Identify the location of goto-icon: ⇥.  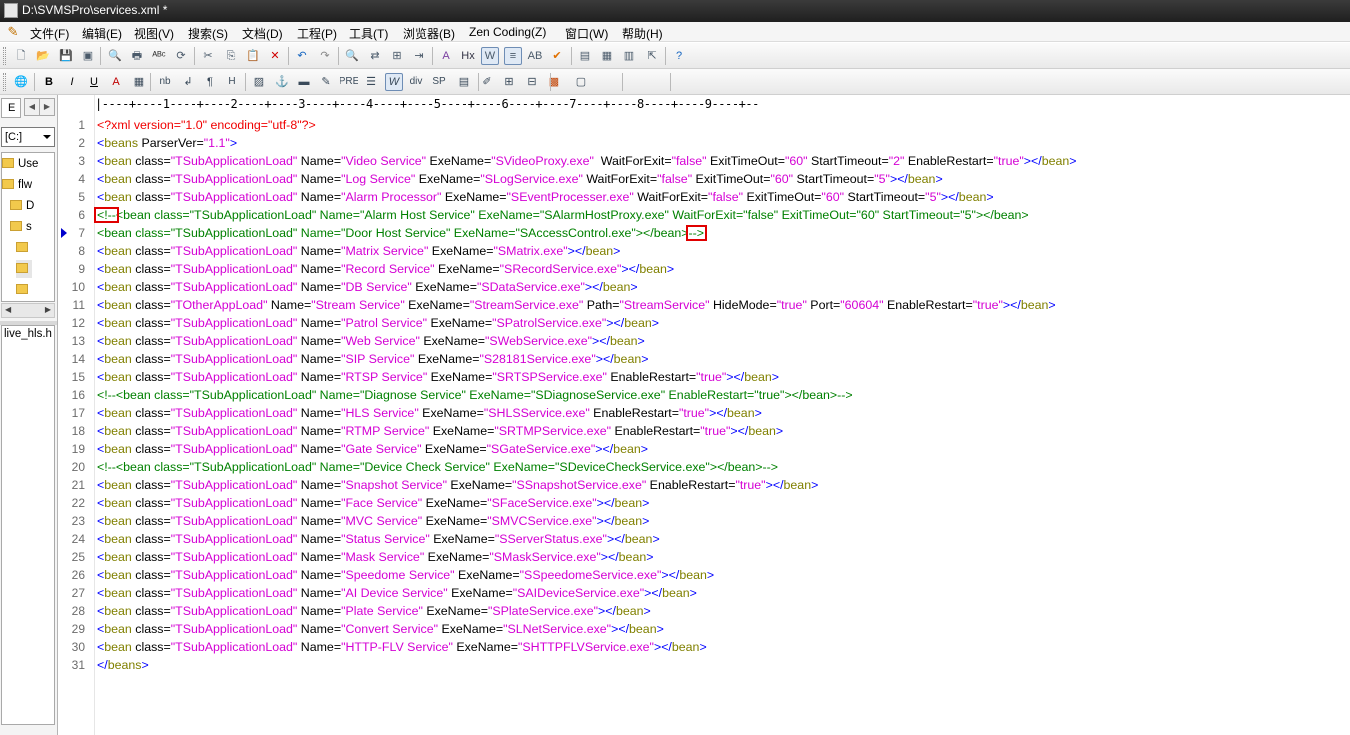
(419, 56).